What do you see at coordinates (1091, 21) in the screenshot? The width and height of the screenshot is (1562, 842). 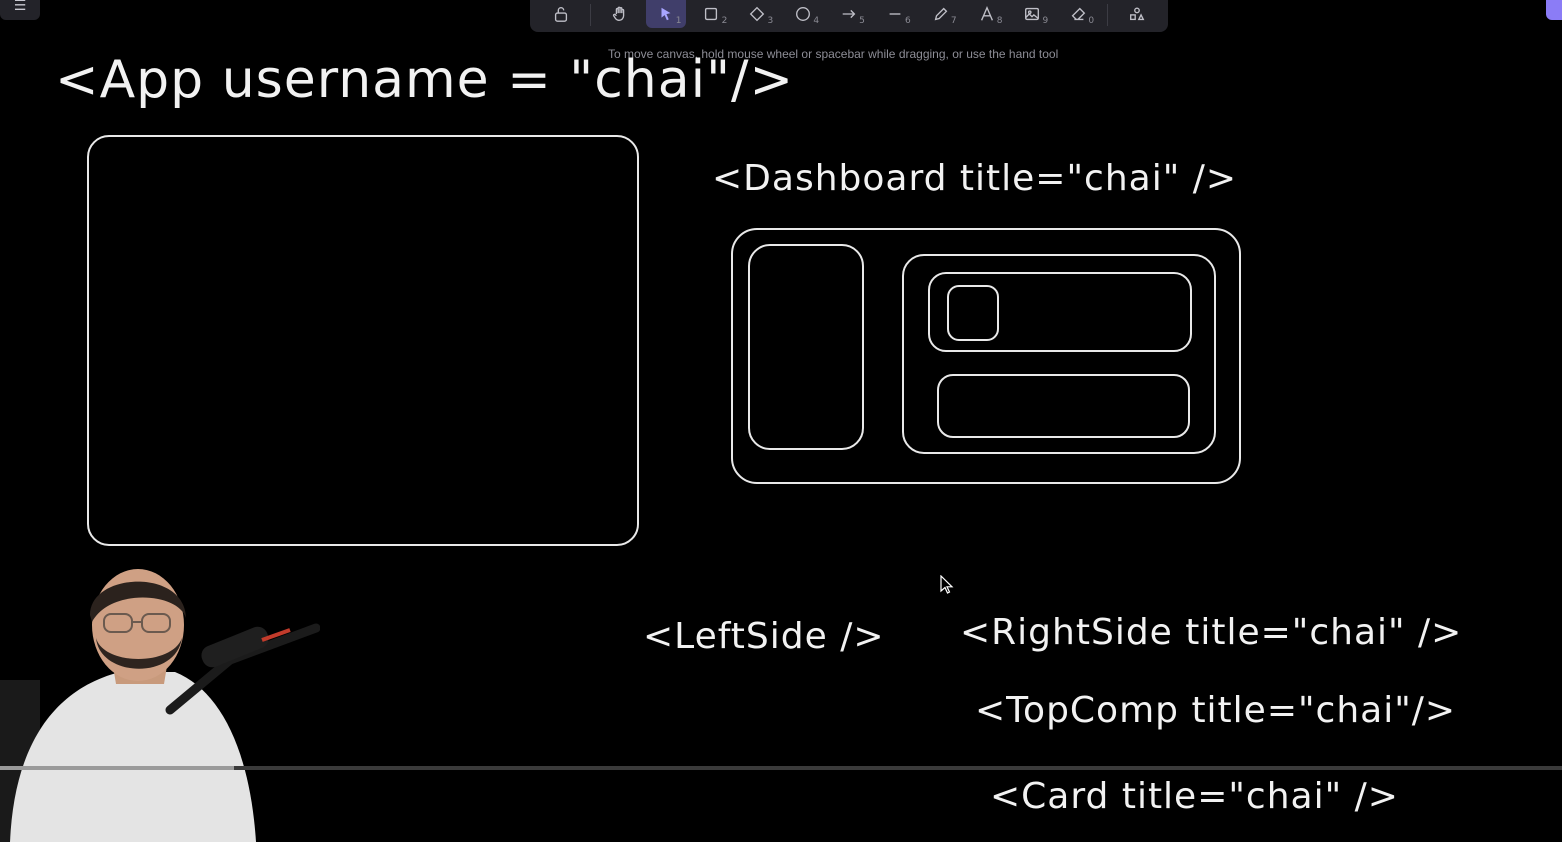 I see `tool-key: 0` at bounding box center [1091, 21].